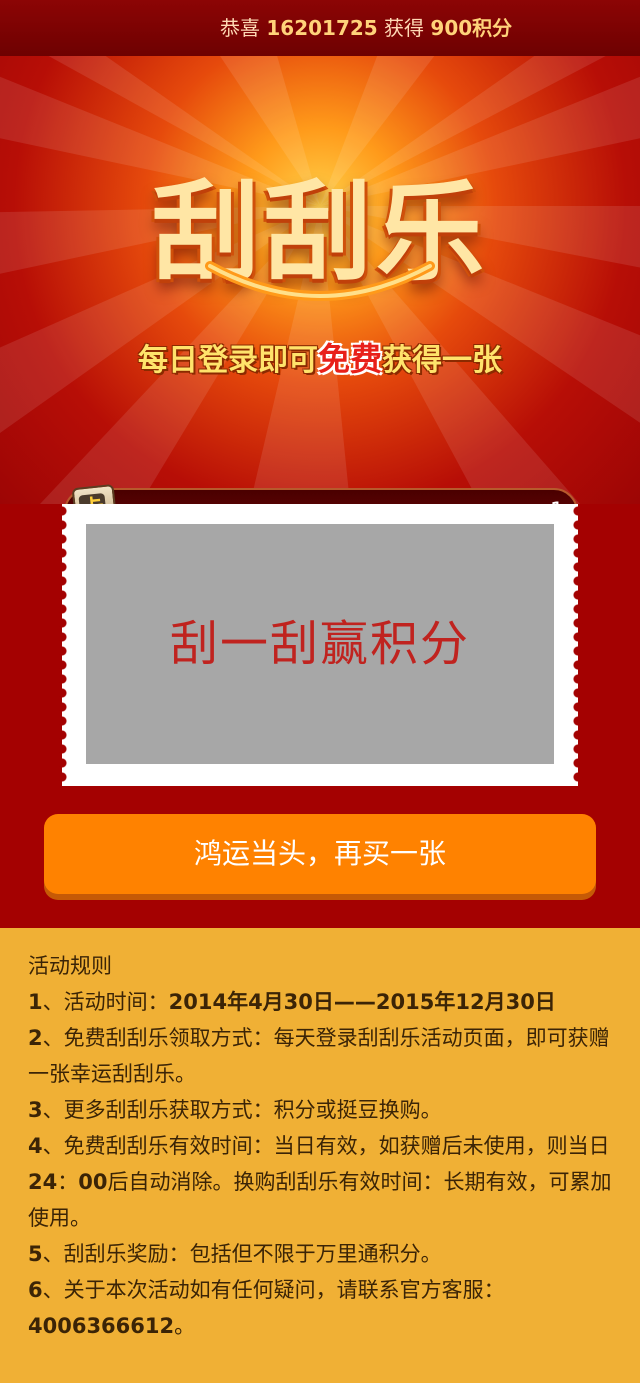 The width and height of the screenshot is (640, 1383). Describe the element at coordinates (116, 1002) in the screenshot. I see `rule-text: 活动时间：` at that location.